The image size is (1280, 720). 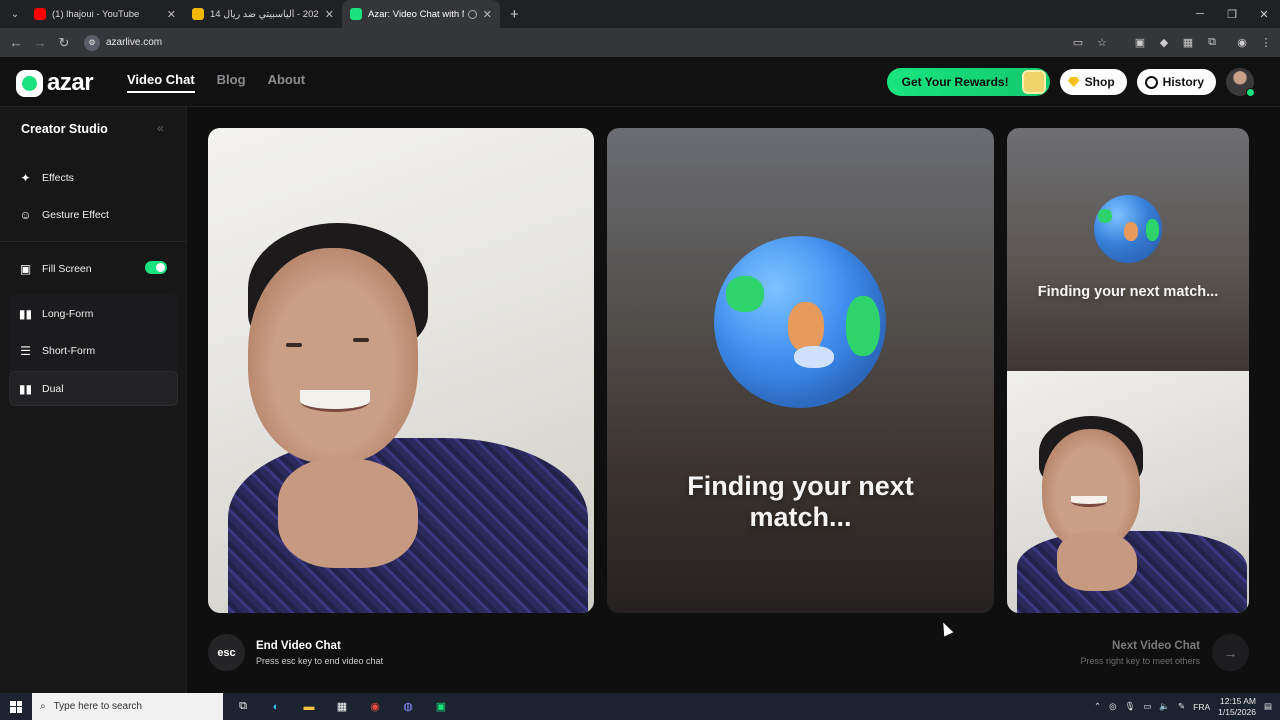 I want to click on tab-title: 14 يناير 2026 - ألياسبيتي ضد ريال, so click(x=264, y=14).